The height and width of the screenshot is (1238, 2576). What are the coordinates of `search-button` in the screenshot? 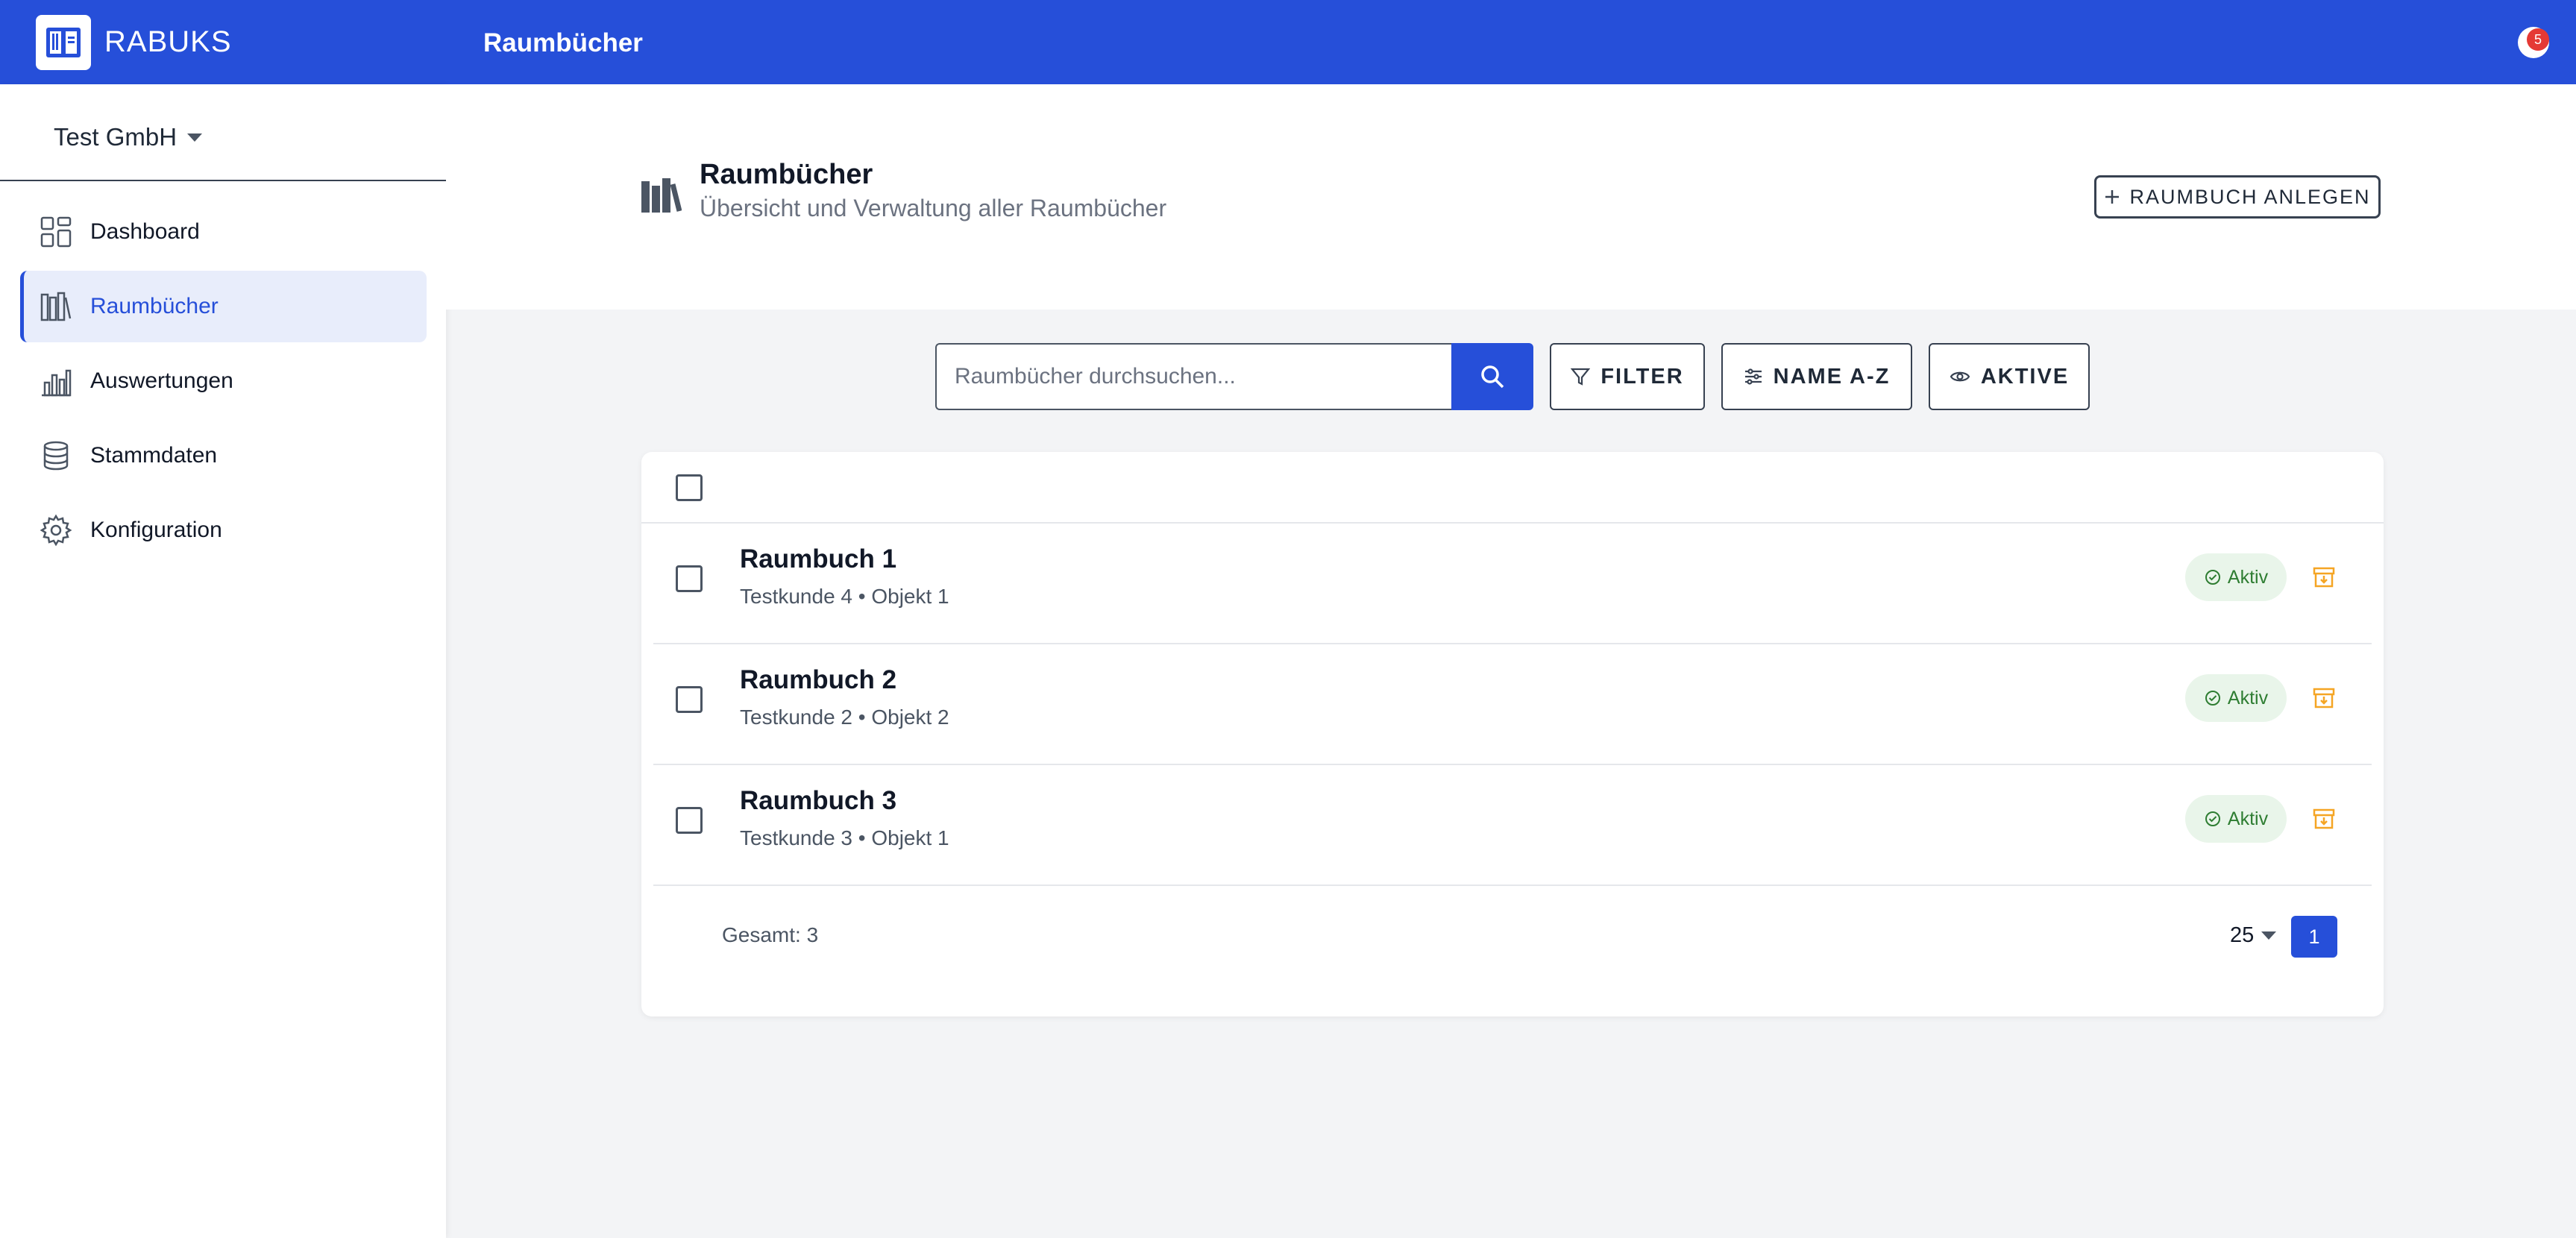 It's located at (1492, 376).